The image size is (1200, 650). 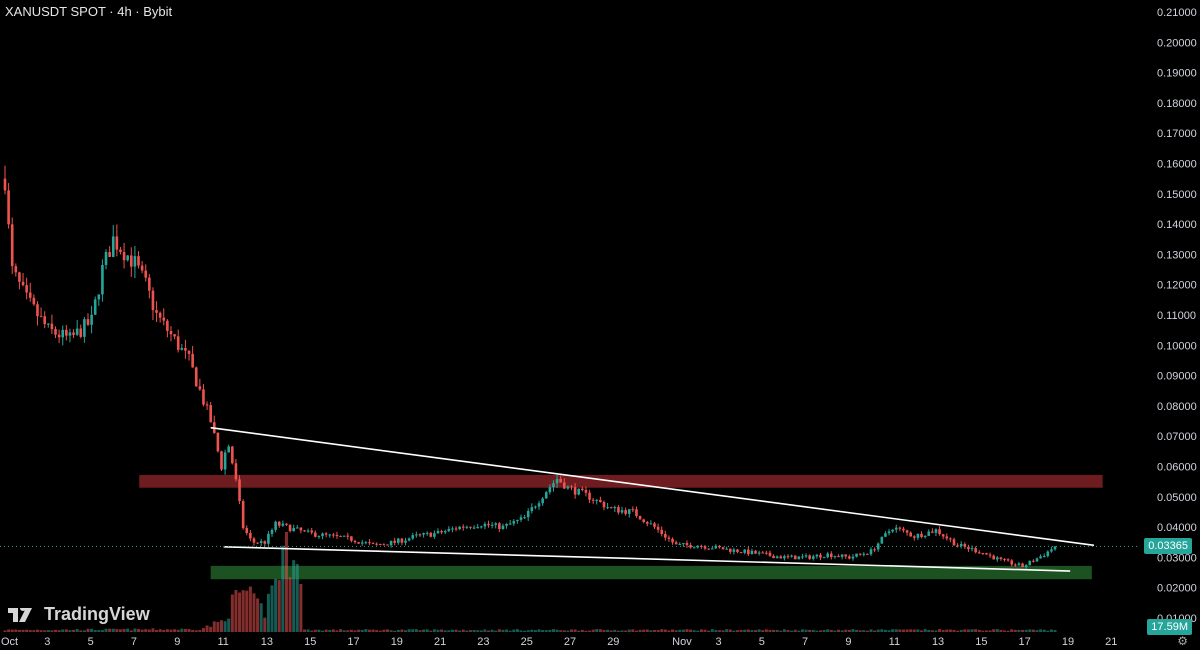 I want to click on y-tick-label: 0.12000, so click(x=1177, y=286).